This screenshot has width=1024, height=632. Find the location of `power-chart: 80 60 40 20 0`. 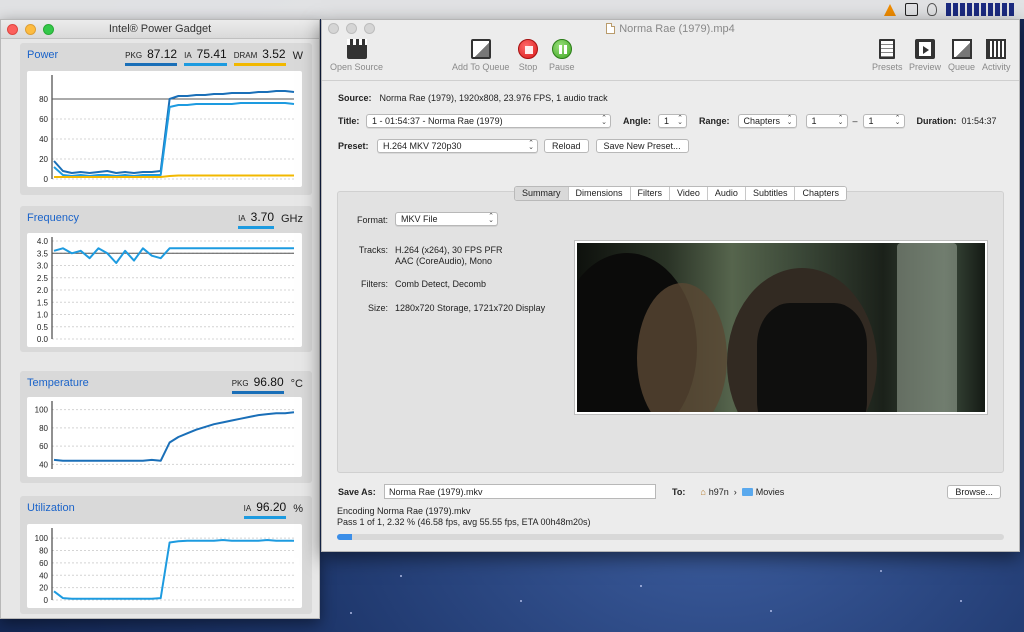

power-chart: 80 60 40 20 0 is located at coordinates (164, 129).